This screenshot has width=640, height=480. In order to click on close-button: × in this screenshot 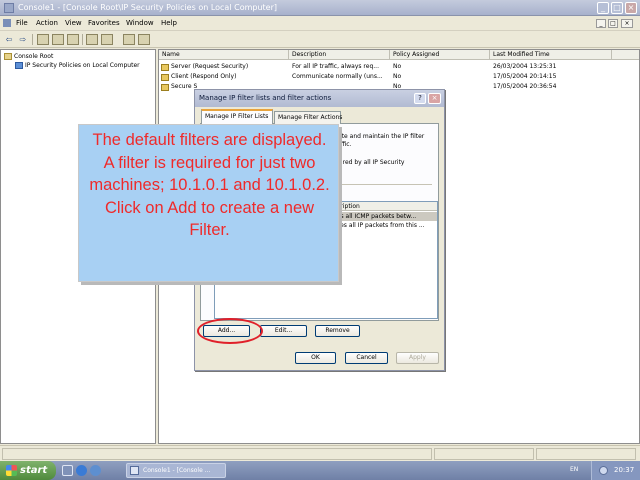, I will do `click(631, 8)`.